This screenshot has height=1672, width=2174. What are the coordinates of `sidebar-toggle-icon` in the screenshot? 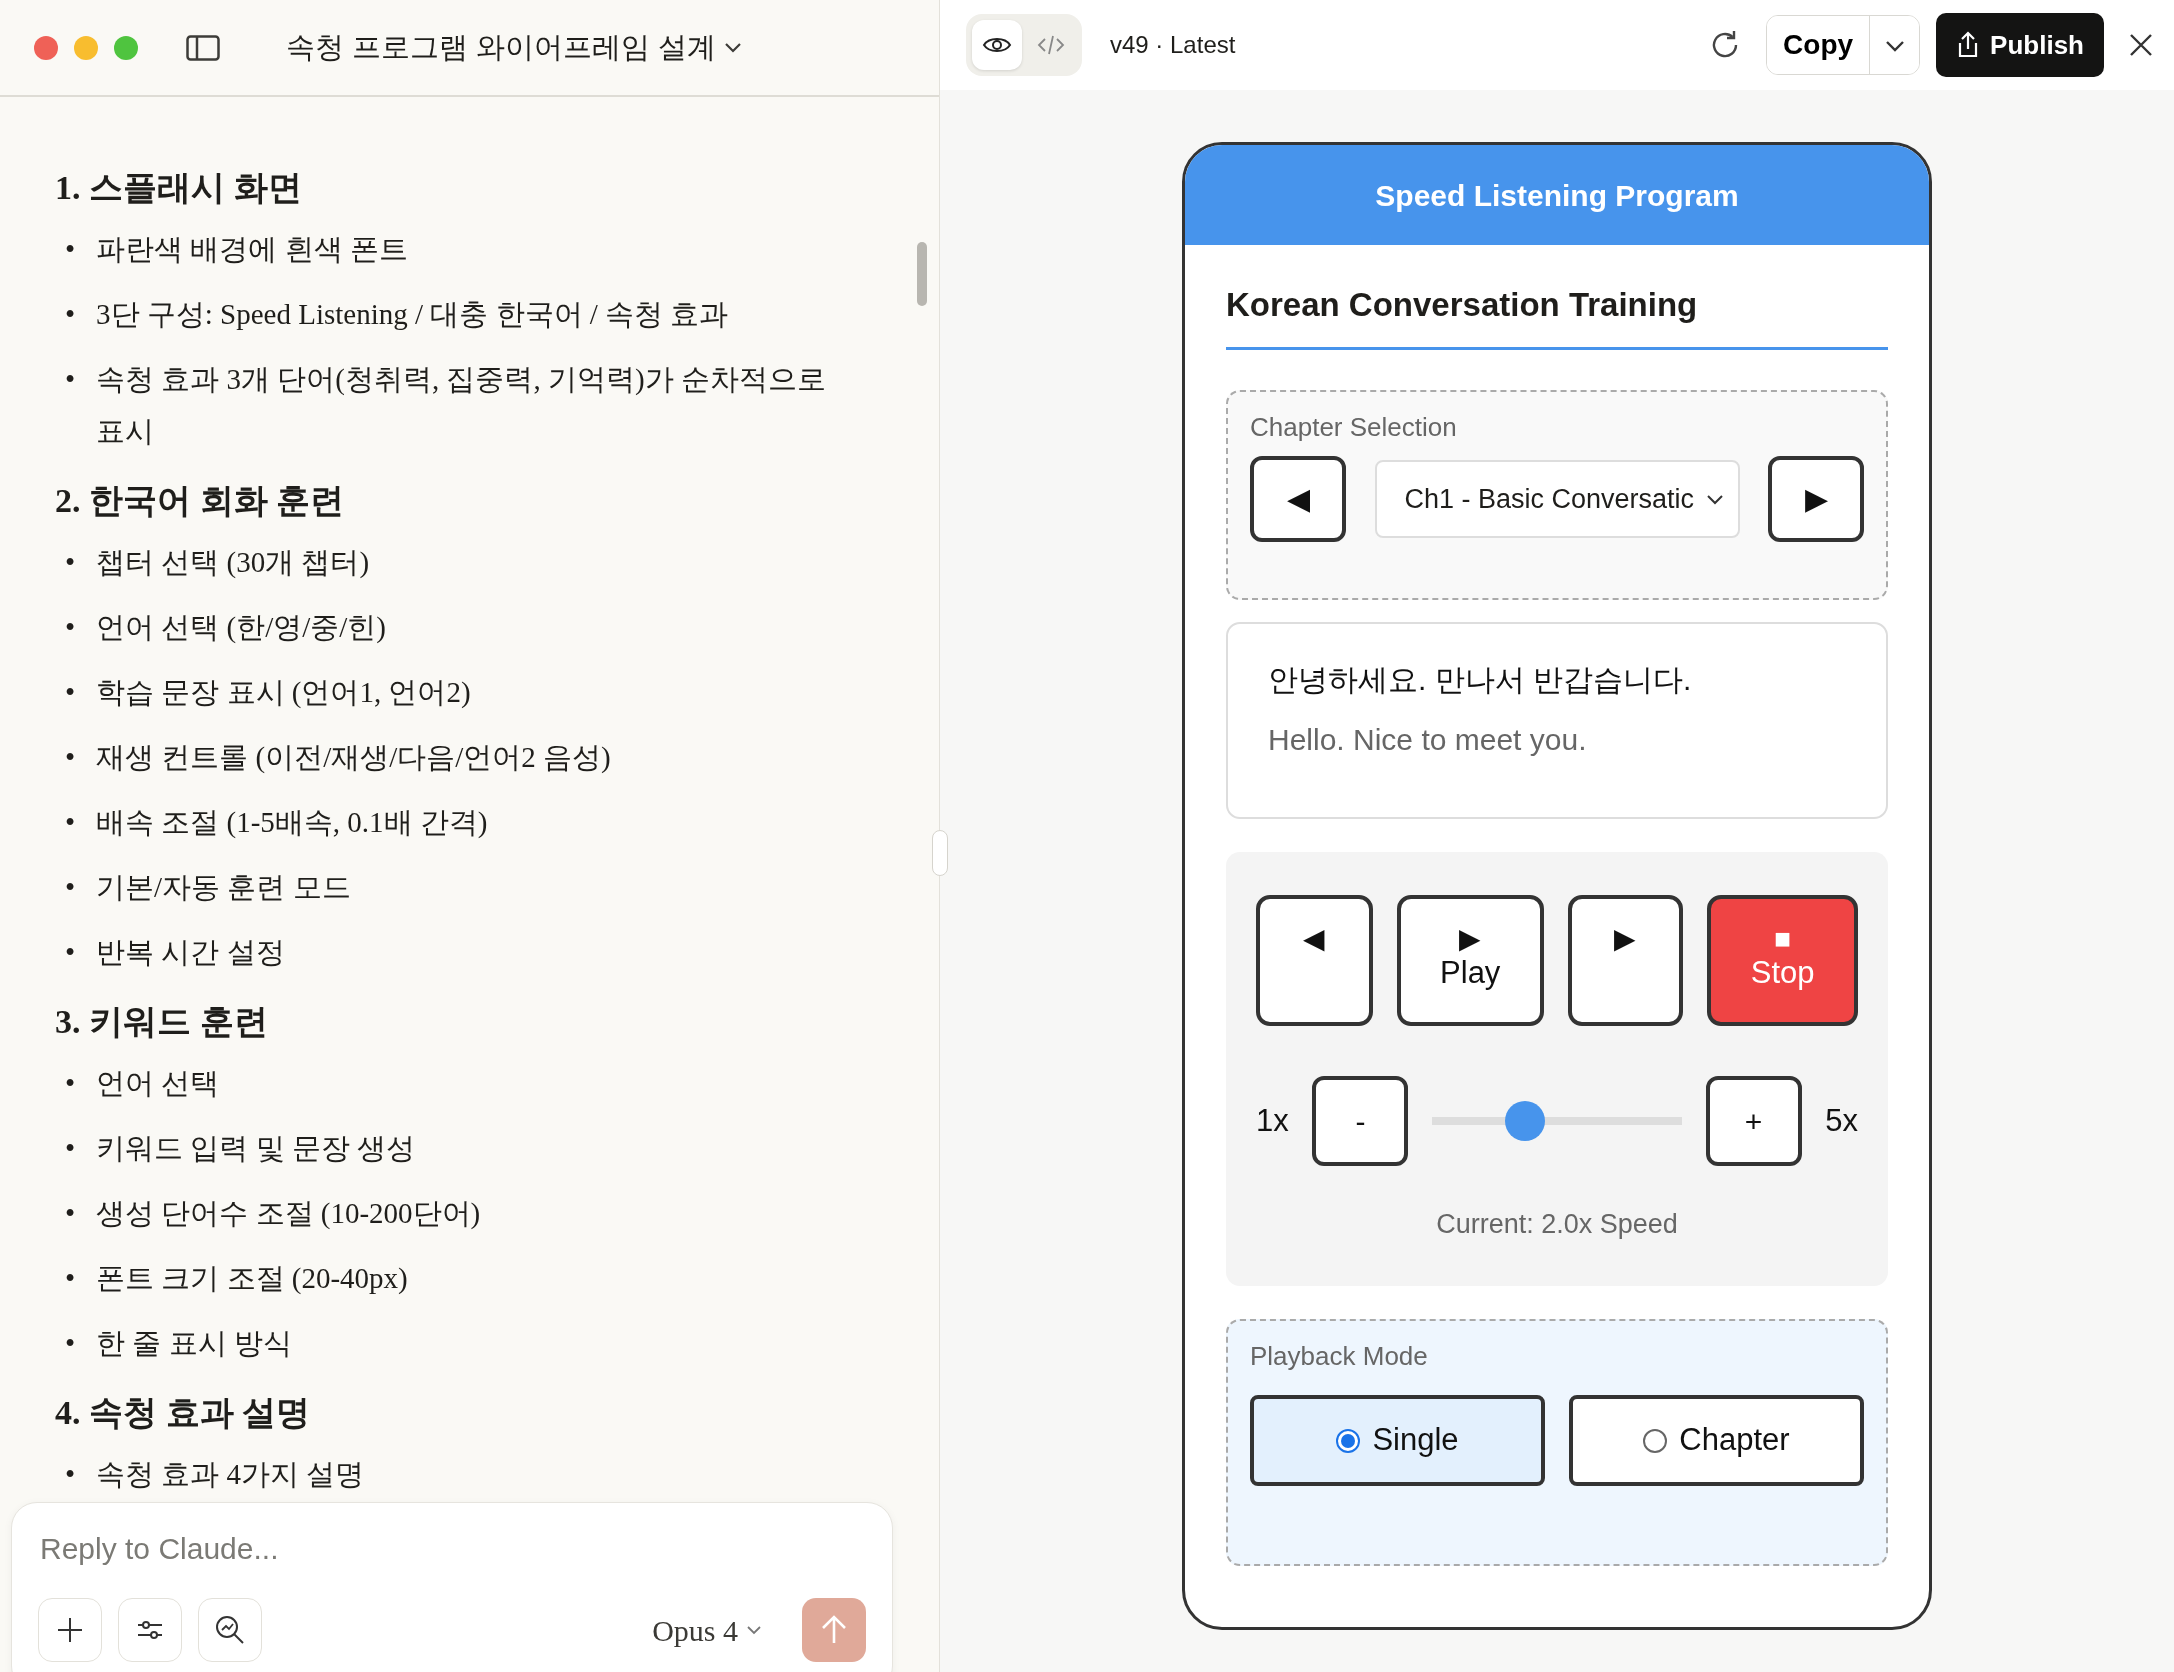 It's located at (203, 47).